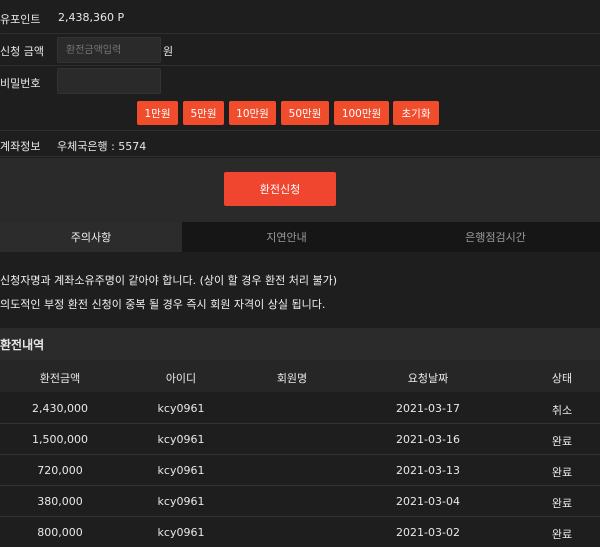 This screenshot has width=600, height=547. I want to click on column-header-status: 상태, so click(562, 378).